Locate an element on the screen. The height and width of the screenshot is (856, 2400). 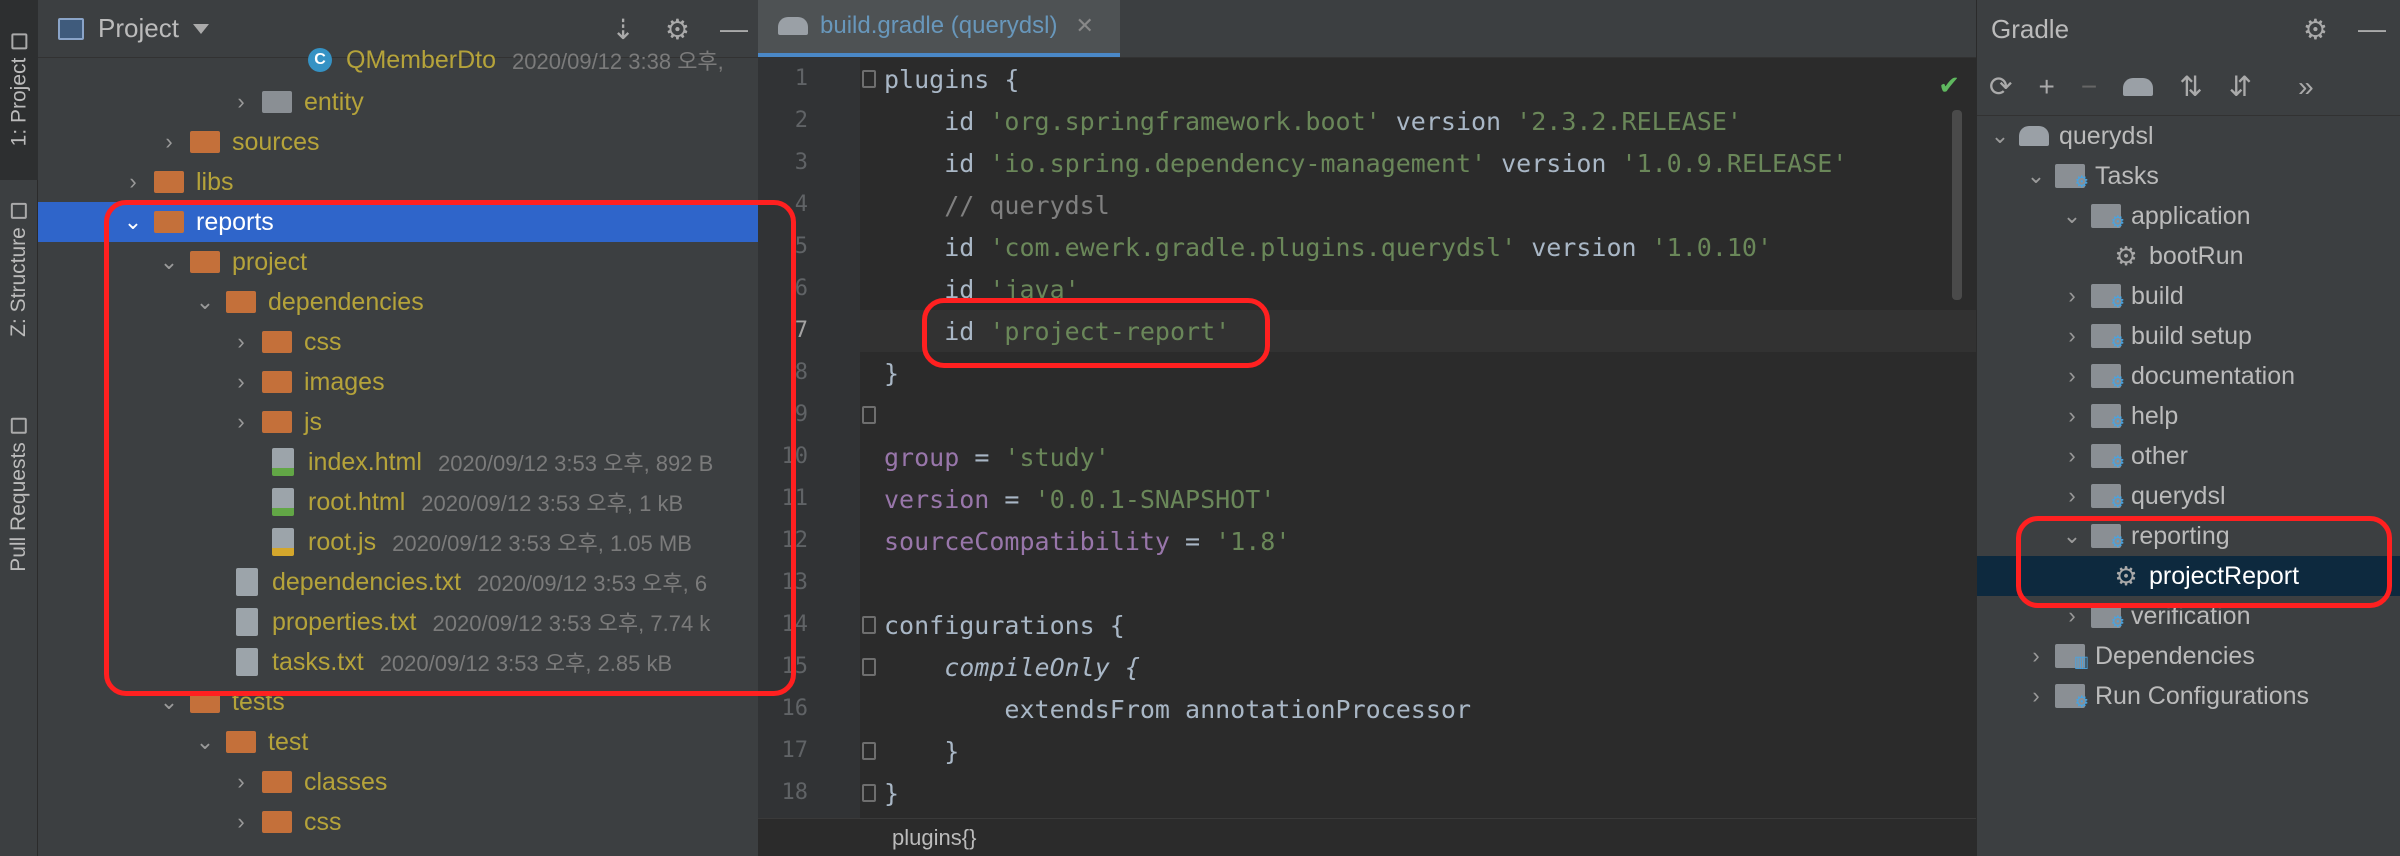
pull-requests-tool-tab: Pull Requests is located at coordinates (19, 495).